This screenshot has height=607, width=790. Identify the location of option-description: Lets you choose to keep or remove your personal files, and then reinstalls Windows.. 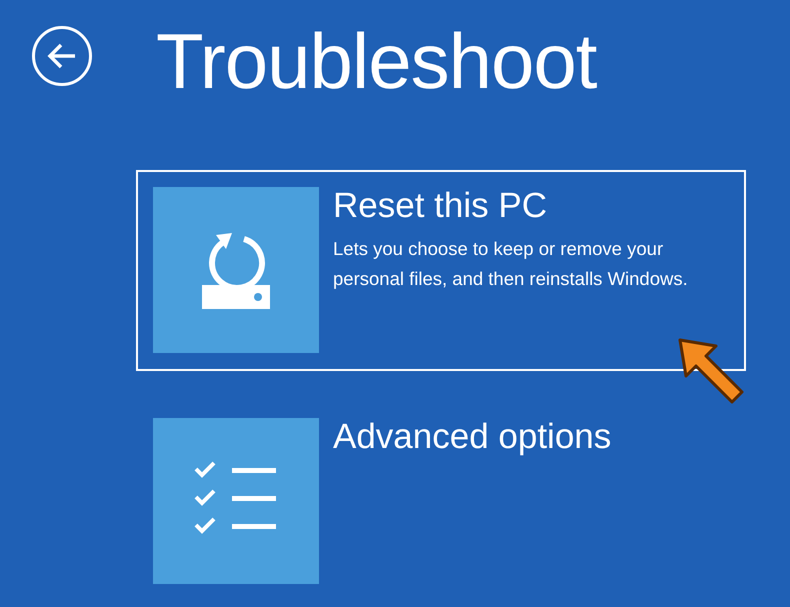
(511, 263).